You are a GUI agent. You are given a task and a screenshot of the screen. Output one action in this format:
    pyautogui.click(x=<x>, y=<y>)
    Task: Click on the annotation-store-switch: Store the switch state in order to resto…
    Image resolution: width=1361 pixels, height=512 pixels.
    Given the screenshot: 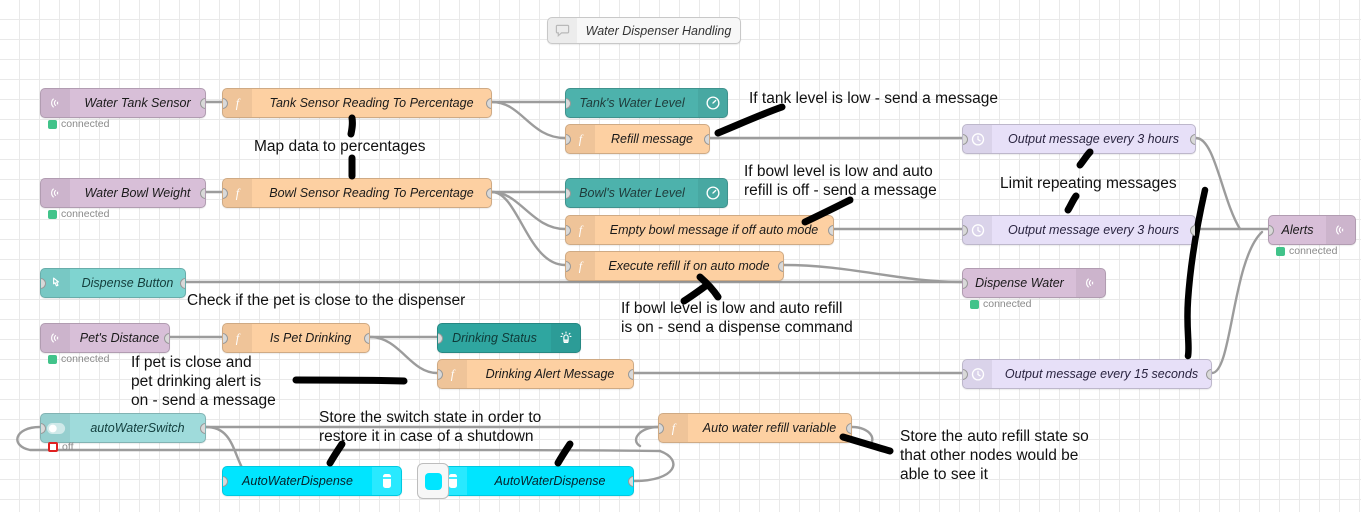 What is the action you would take?
    pyautogui.click(x=430, y=427)
    